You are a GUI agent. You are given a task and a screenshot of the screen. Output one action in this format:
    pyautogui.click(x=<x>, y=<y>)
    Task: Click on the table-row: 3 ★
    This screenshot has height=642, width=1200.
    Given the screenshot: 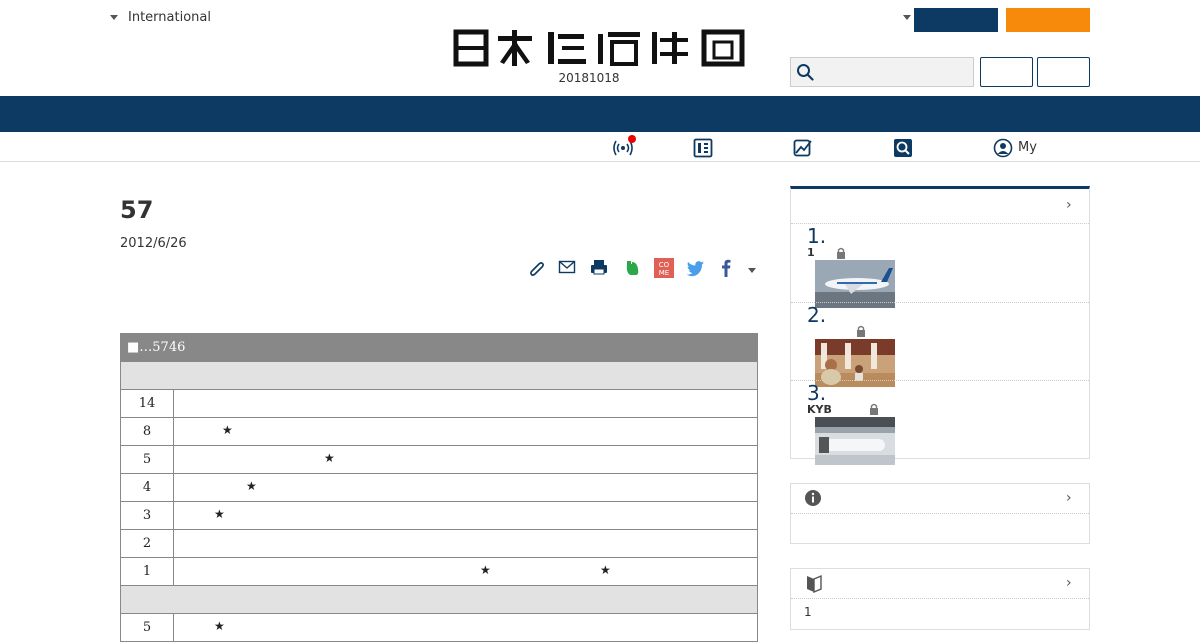 What is the action you would take?
    pyautogui.click(x=439, y=515)
    